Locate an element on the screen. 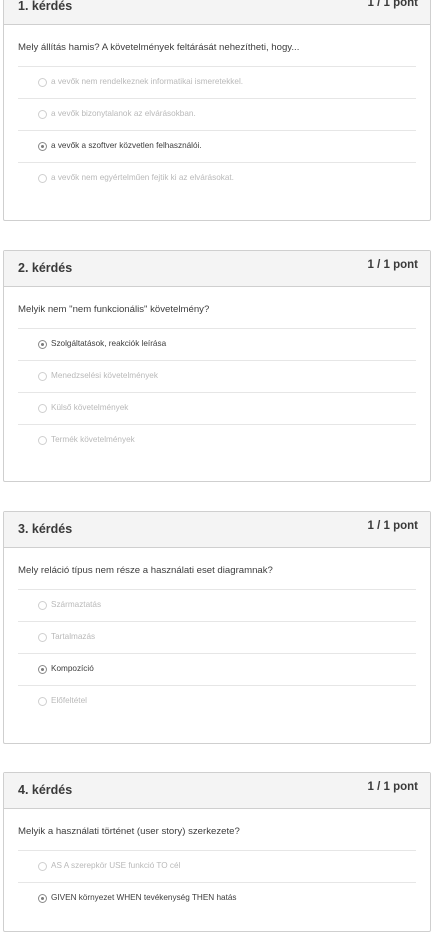 The height and width of the screenshot is (932, 434). question-header: 1. kérdés 1 / 1 pont is located at coordinates (217, 12).